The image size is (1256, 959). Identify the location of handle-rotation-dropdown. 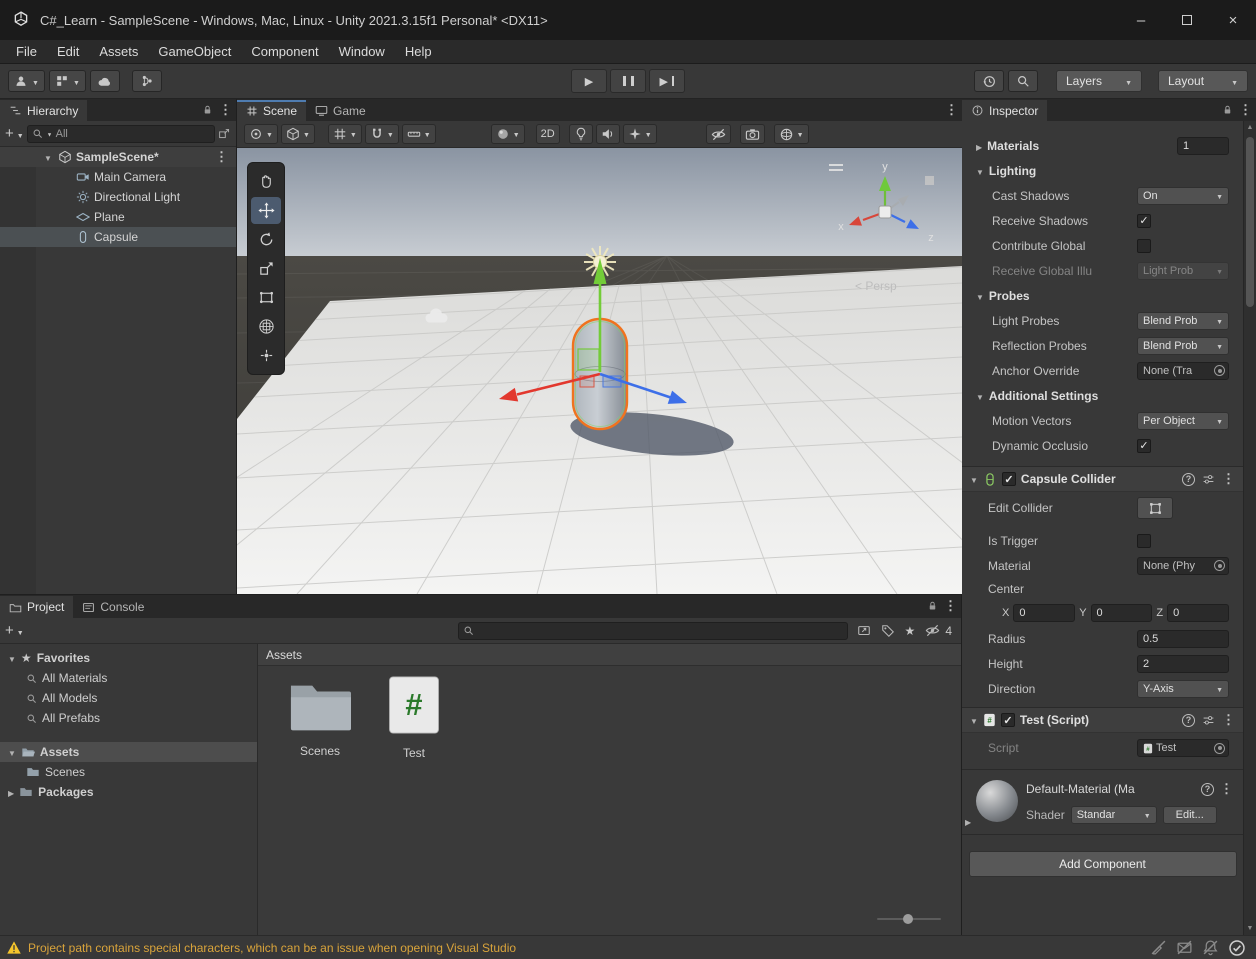
(297, 134).